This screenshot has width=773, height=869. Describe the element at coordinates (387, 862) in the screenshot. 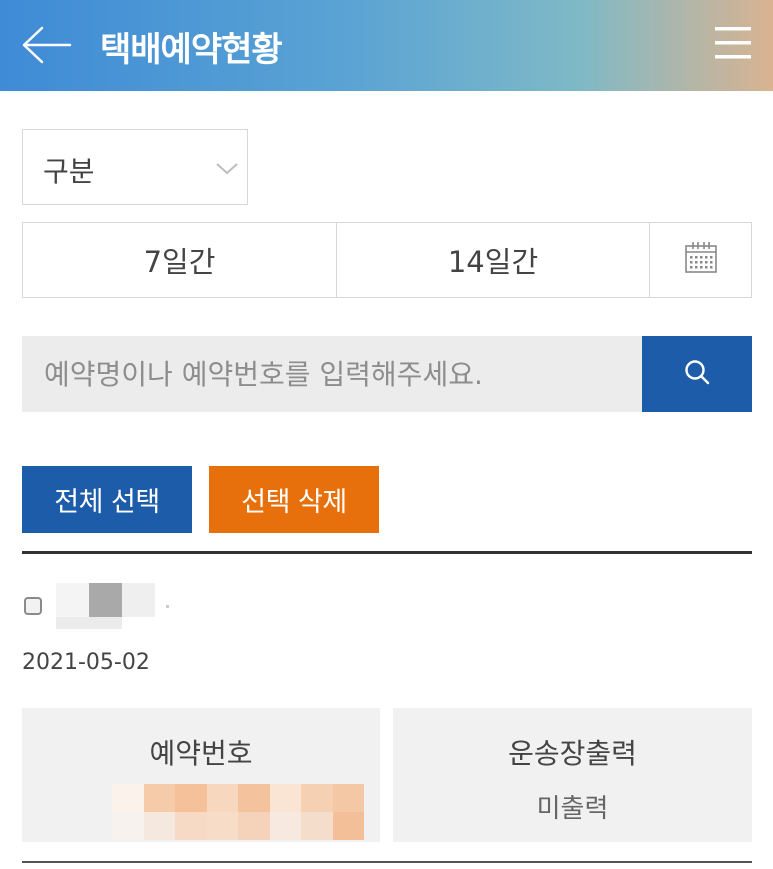

I see `item-bottom-divider` at that location.